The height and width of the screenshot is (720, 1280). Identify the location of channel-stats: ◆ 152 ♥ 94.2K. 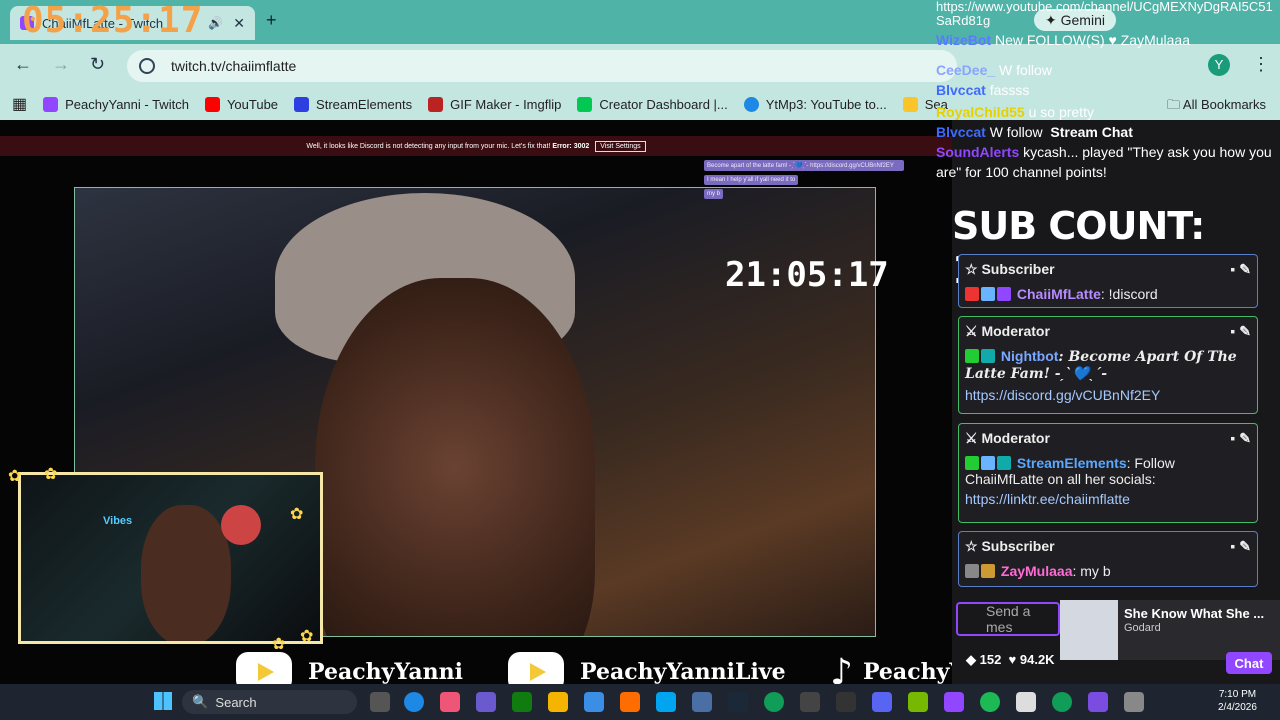
(1010, 659).